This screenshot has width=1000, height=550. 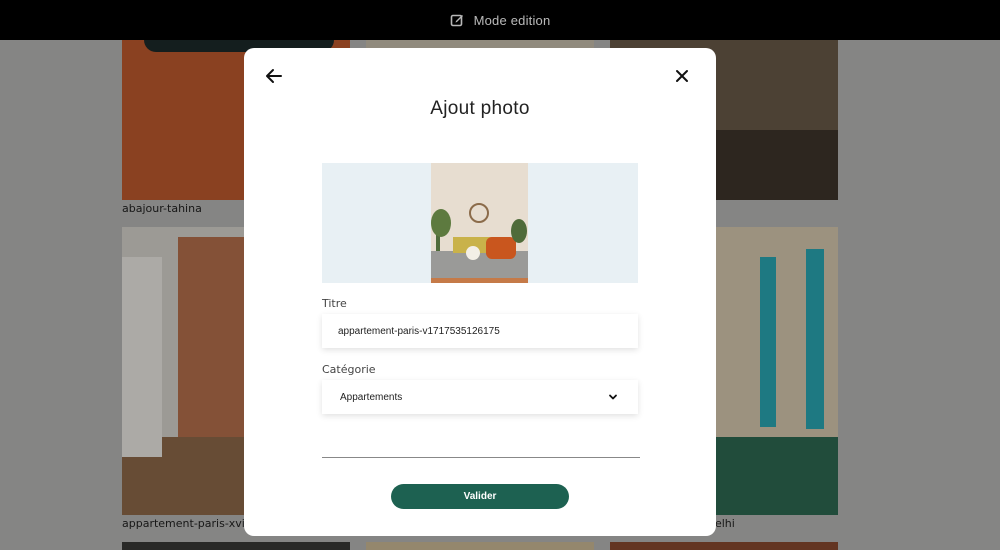 What do you see at coordinates (481, 457) in the screenshot?
I see `form-divider` at bounding box center [481, 457].